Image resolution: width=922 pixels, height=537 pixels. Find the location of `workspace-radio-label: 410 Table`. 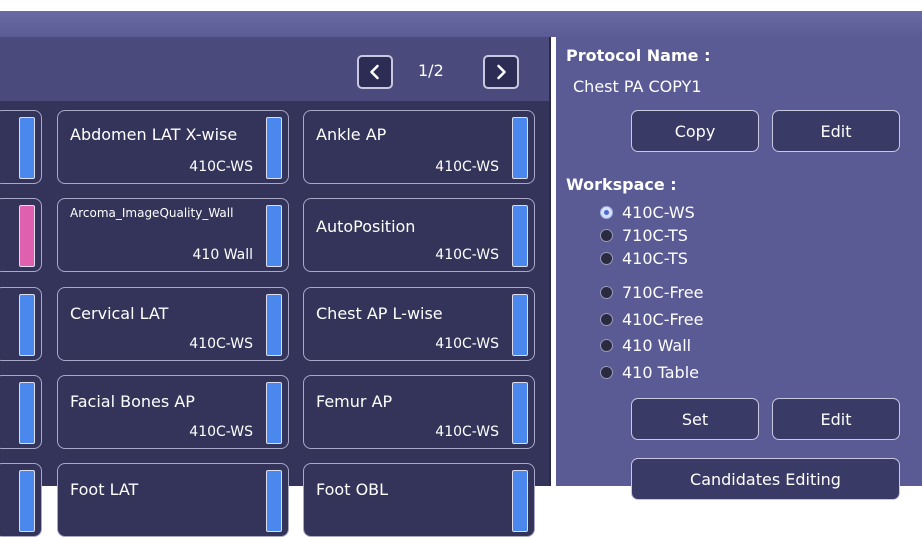

workspace-radio-label: 410 Table is located at coordinates (660, 372).